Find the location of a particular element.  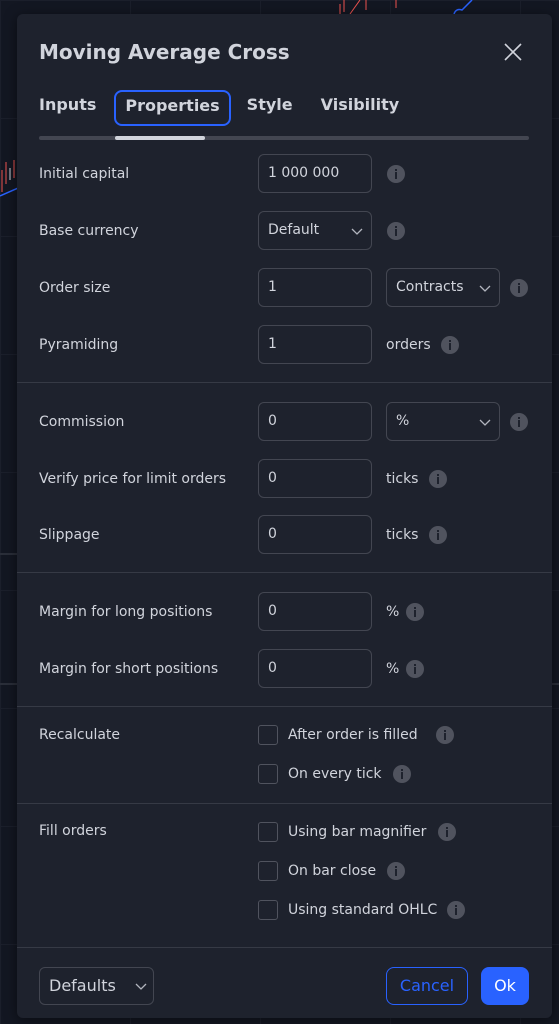

order-size-unit-select: Contracts is located at coordinates (443, 287).